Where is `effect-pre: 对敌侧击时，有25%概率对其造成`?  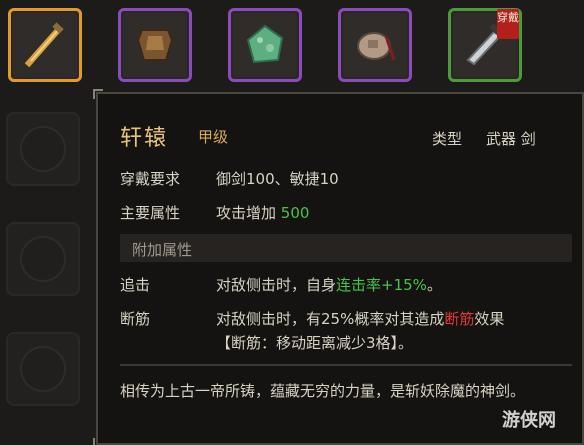
effect-pre: 对敌侧击时，有25%概率对其造成 is located at coordinates (330, 319).